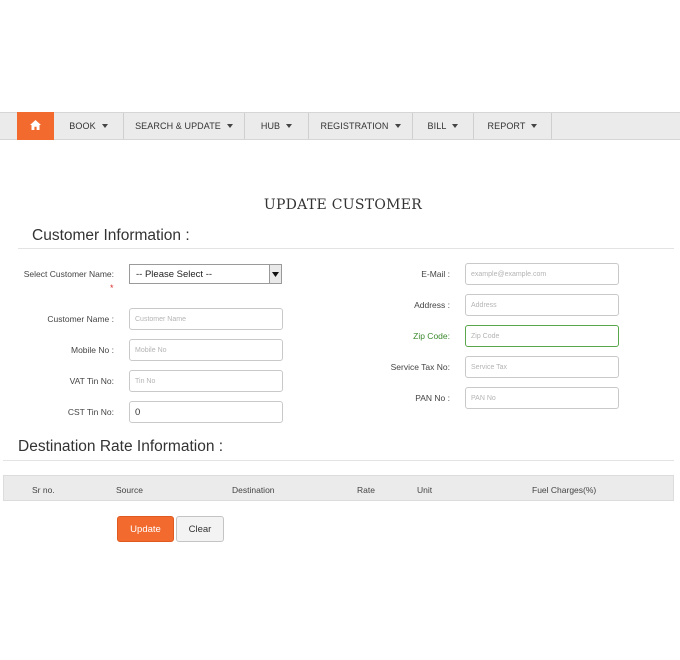 This screenshot has width=680, height=660. Describe the element at coordinates (92, 350) in the screenshot. I see `mobile-no-label: Mobile No :` at that location.